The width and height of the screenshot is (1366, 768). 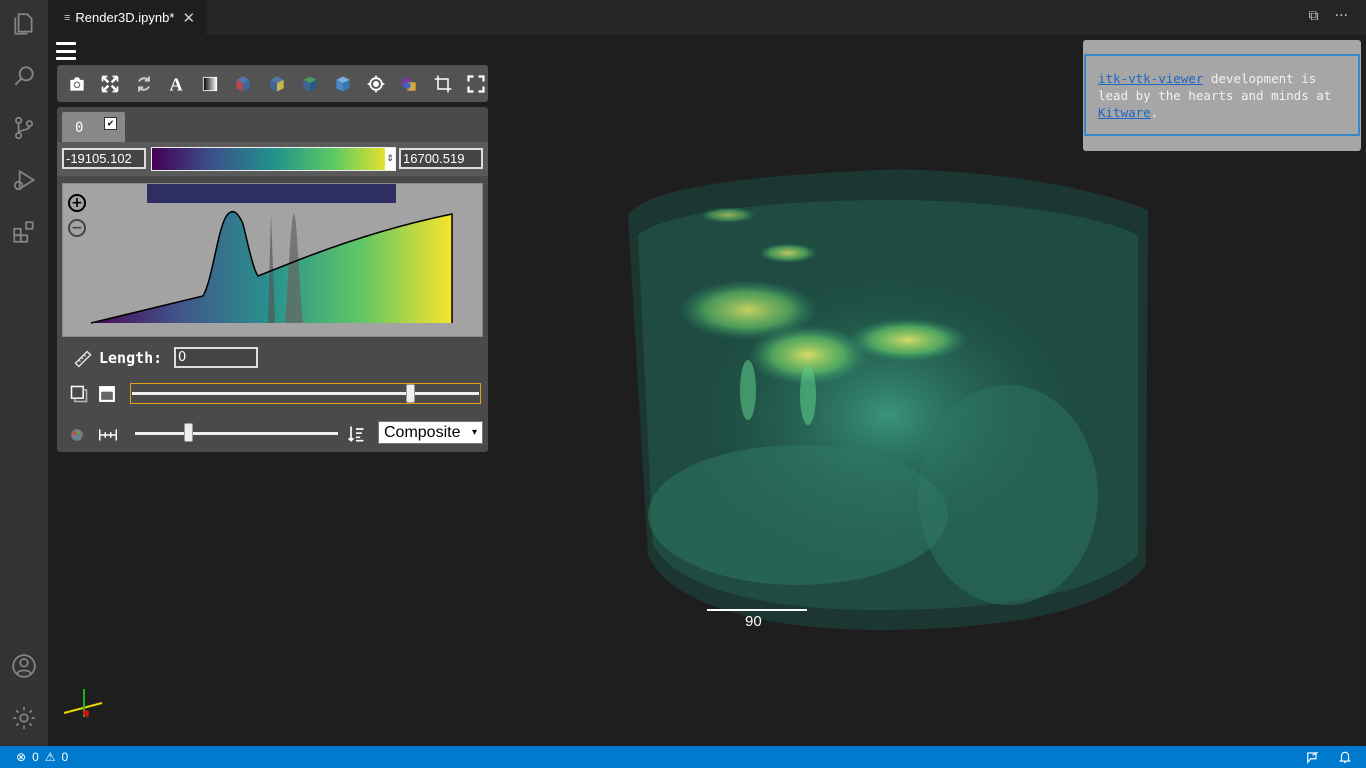 What do you see at coordinates (24, 180) in the screenshot?
I see `run-debug-icon` at bounding box center [24, 180].